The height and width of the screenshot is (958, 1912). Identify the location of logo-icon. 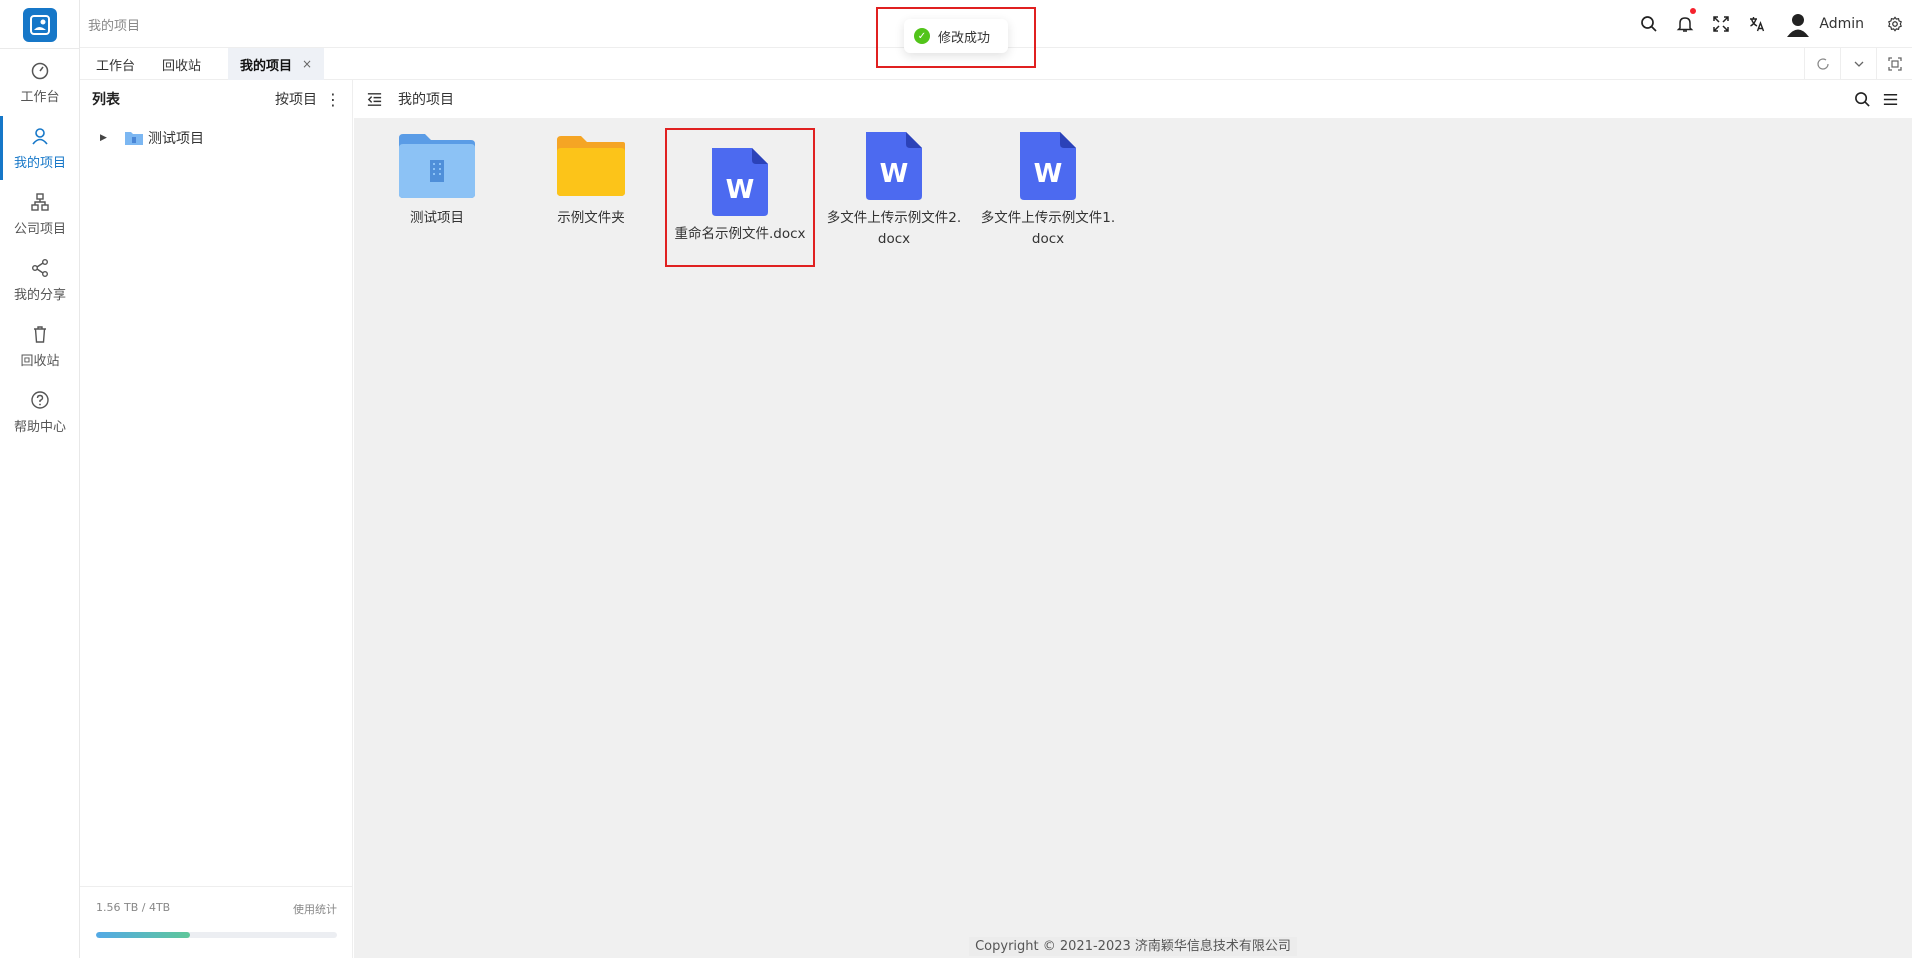
(40, 25).